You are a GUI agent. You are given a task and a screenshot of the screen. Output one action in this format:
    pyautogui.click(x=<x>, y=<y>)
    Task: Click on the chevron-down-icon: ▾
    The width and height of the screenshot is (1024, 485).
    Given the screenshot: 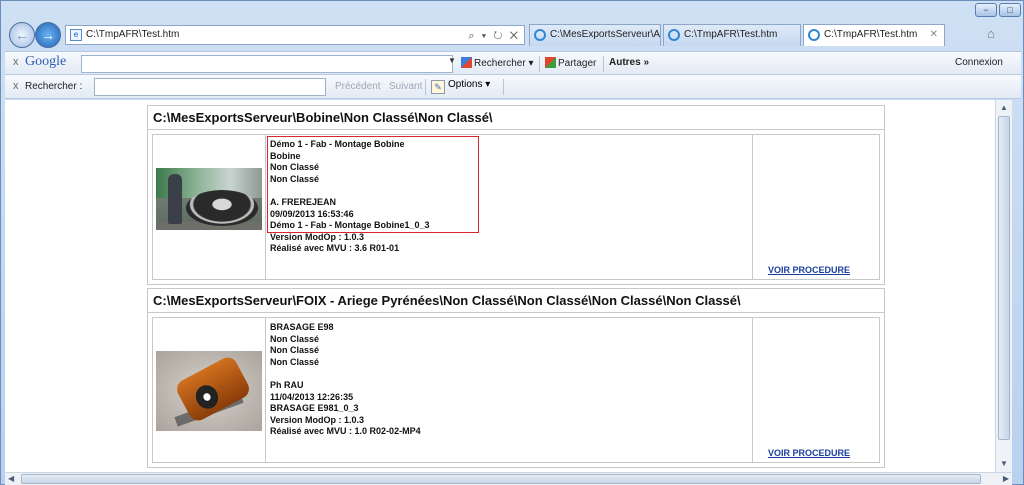 What is the action you would take?
    pyautogui.click(x=531, y=63)
    